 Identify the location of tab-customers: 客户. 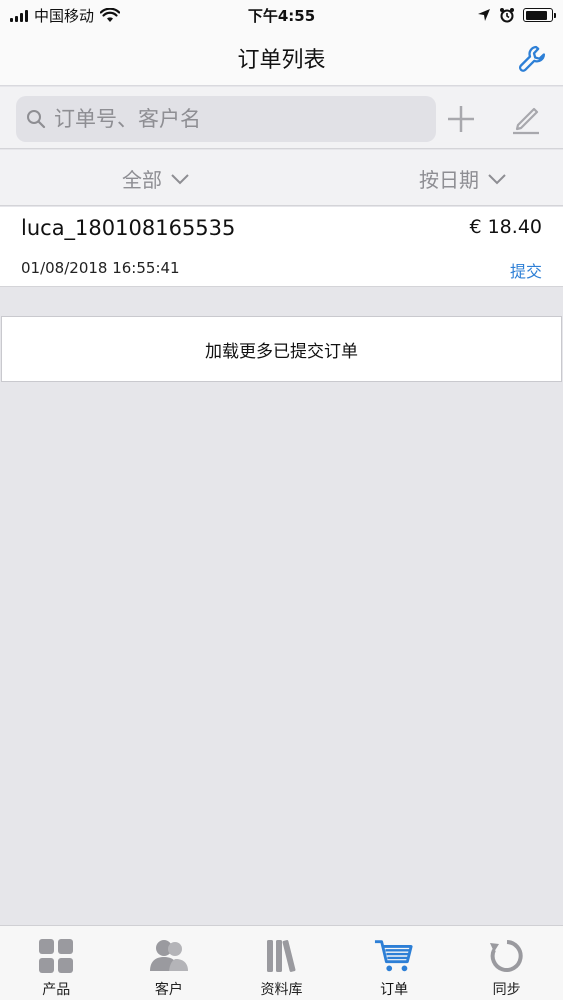
(169, 963).